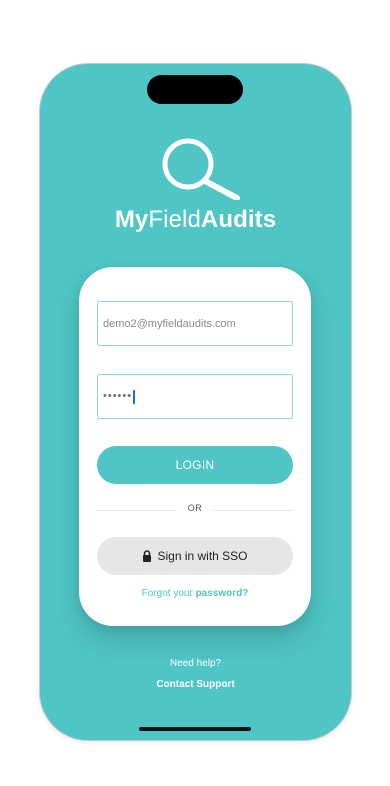 The image size is (390, 786). Describe the element at coordinates (195, 684) in the screenshot. I see `contact-support-link: Contact Support` at that location.